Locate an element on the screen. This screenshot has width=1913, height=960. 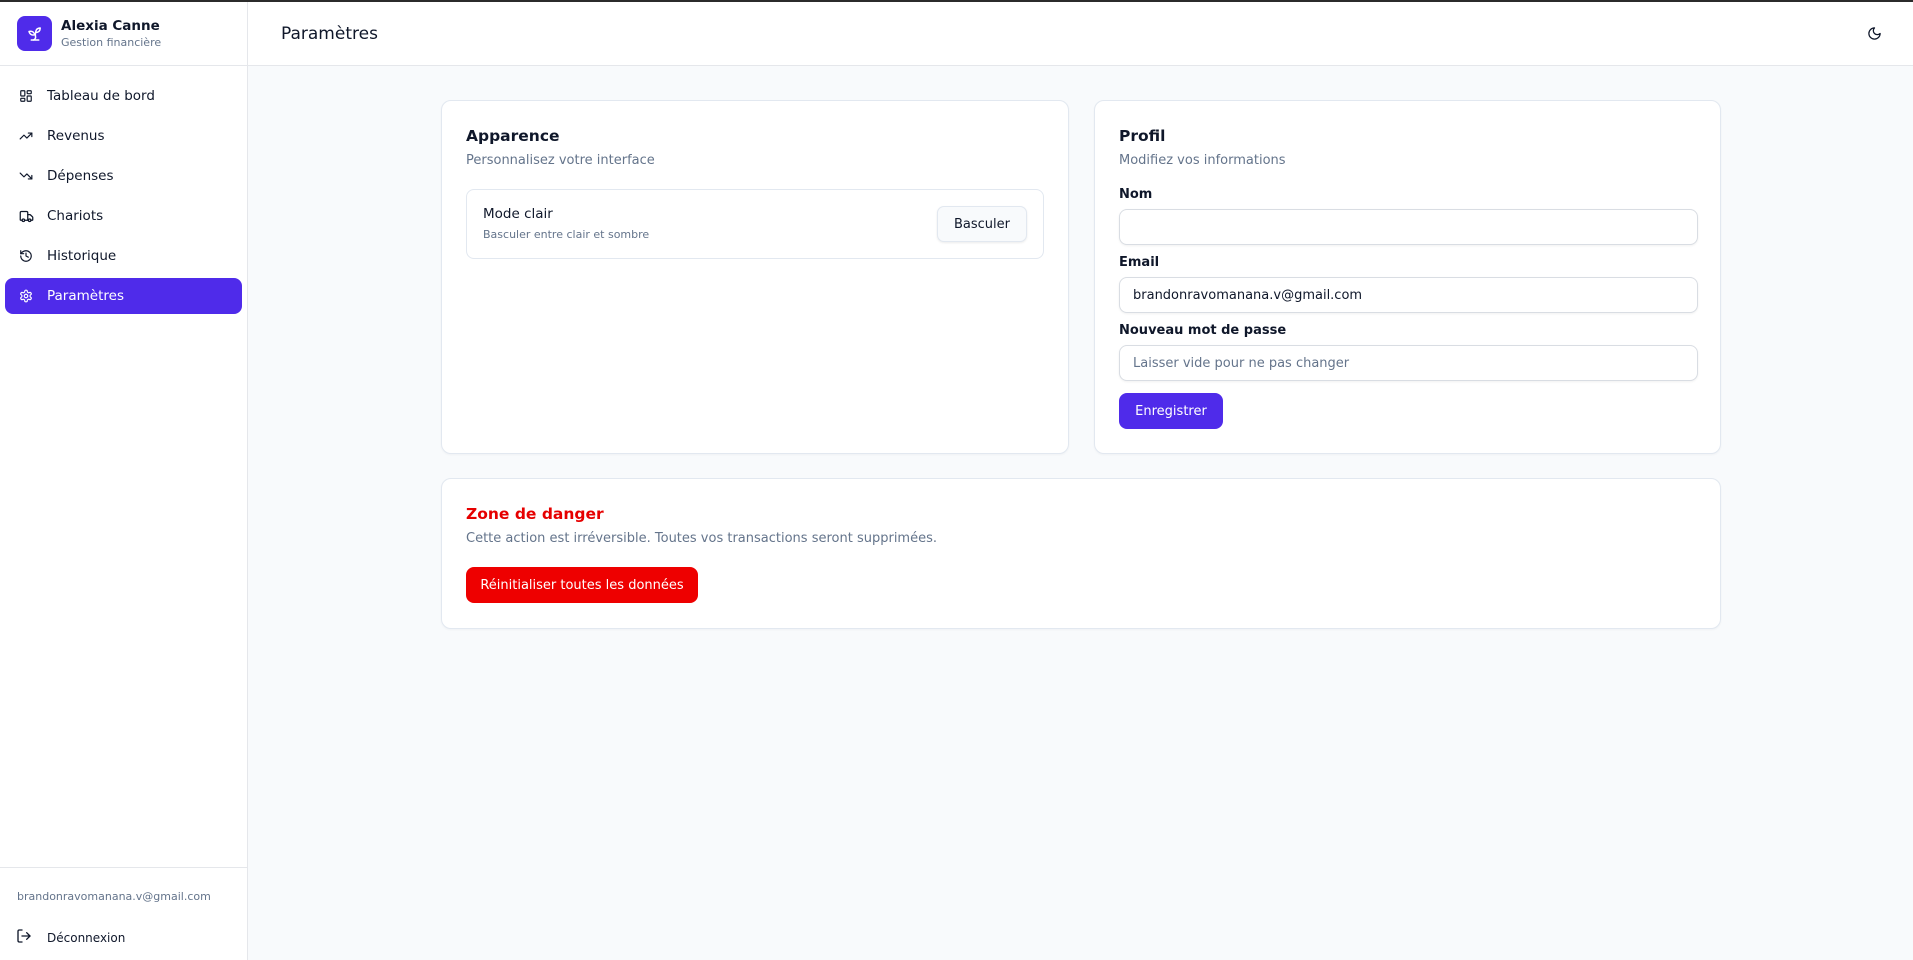
moon-icon is located at coordinates (1874, 35).